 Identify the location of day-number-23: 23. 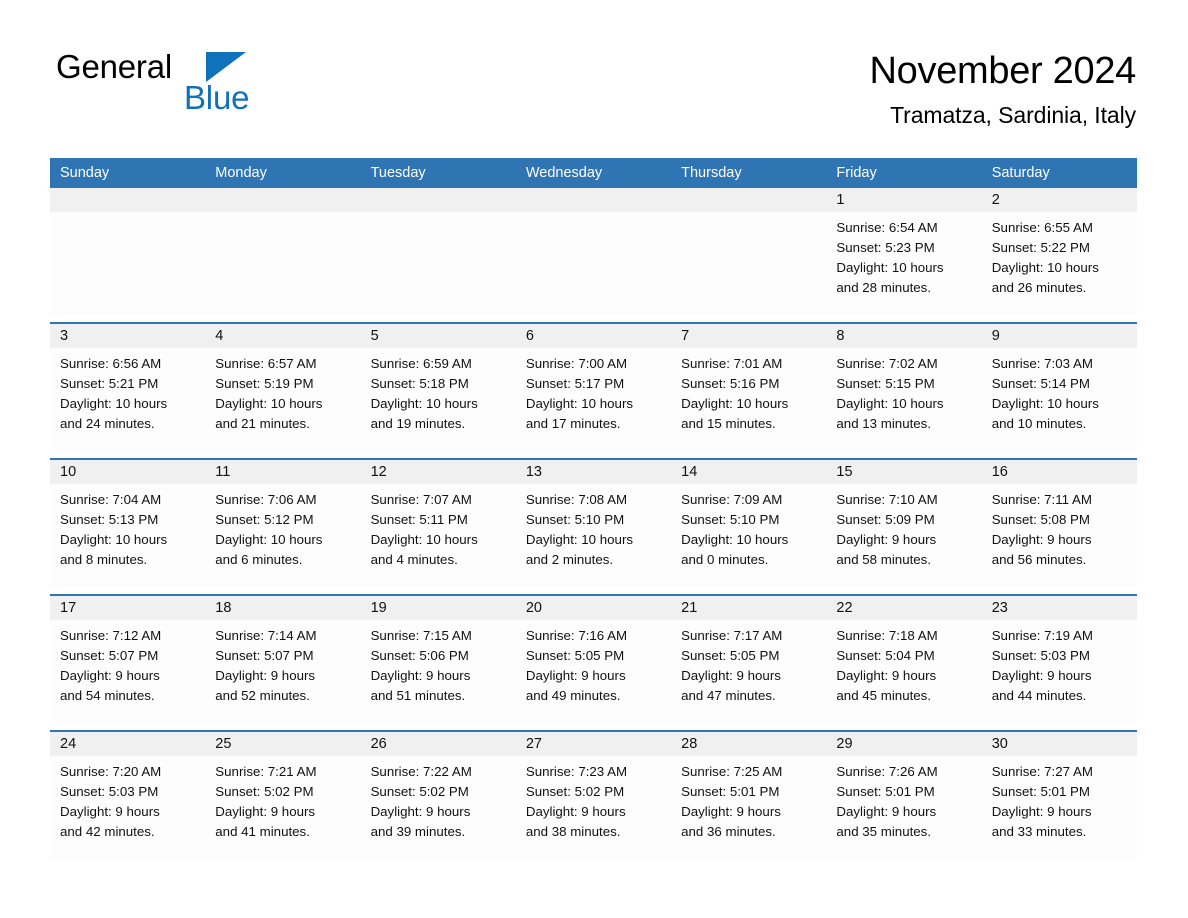
(1059, 608).